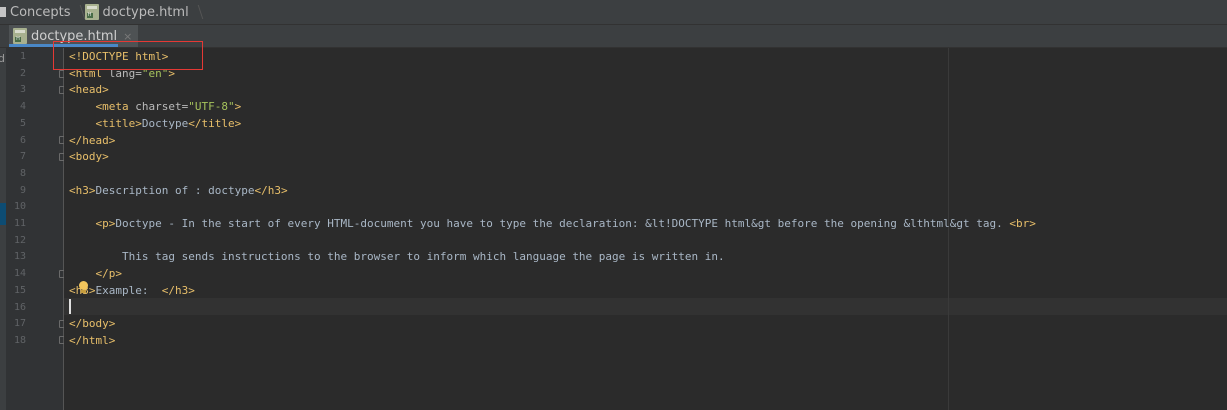 Image resolution: width=1227 pixels, height=410 pixels. What do you see at coordinates (19, 340) in the screenshot?
I see `line-number: 18` at bounding box center [19, 340].